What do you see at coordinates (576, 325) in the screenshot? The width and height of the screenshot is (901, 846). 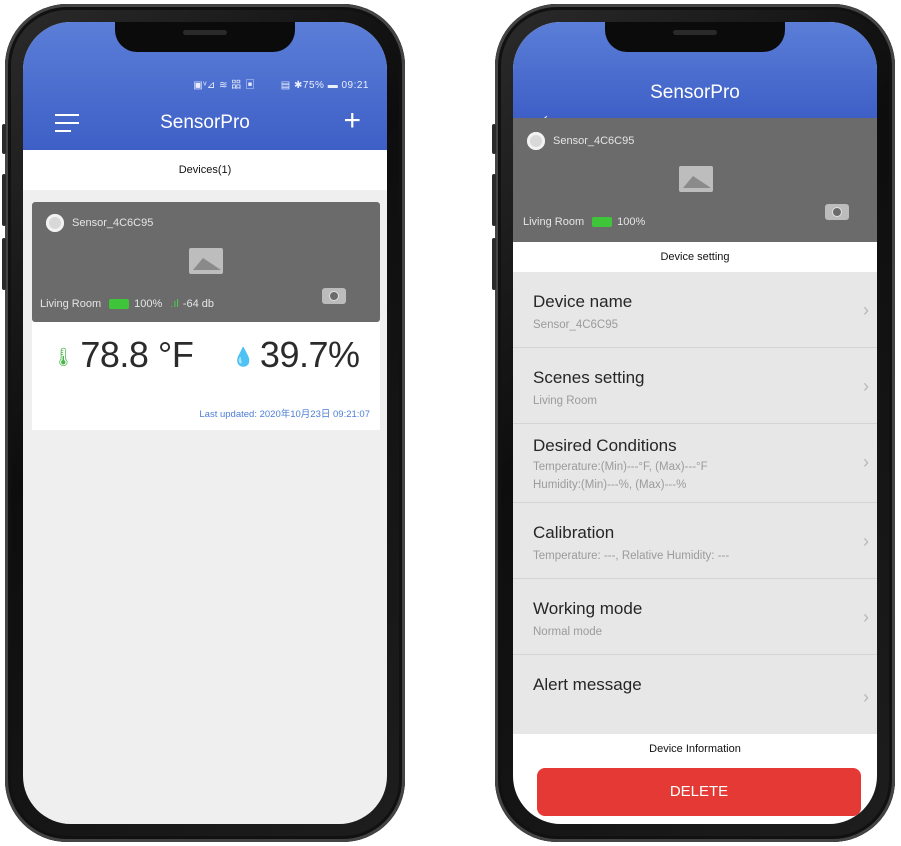 I see `setting-subtitle: Sensor_4C6C95` at bounding box center [576, 325].